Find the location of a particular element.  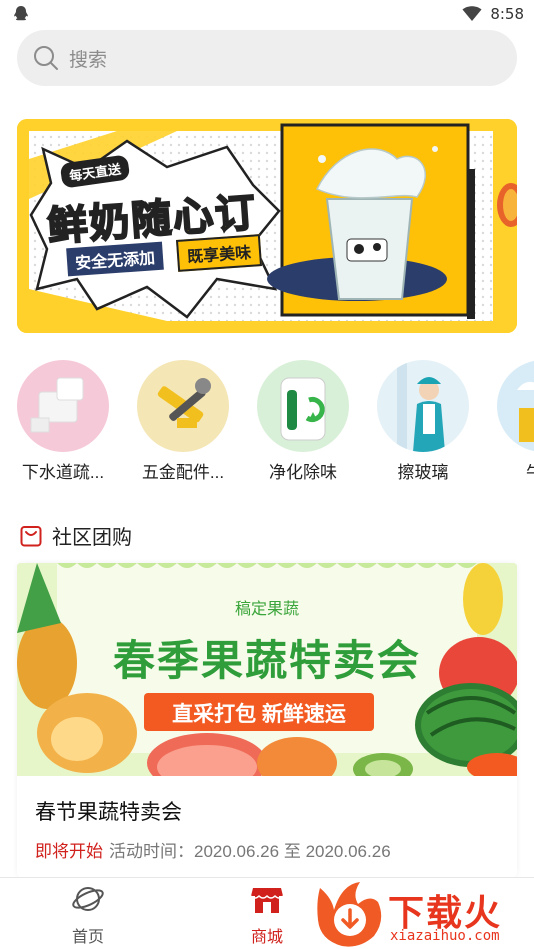

flame-logo-icon is located at coordinates (349, 914).